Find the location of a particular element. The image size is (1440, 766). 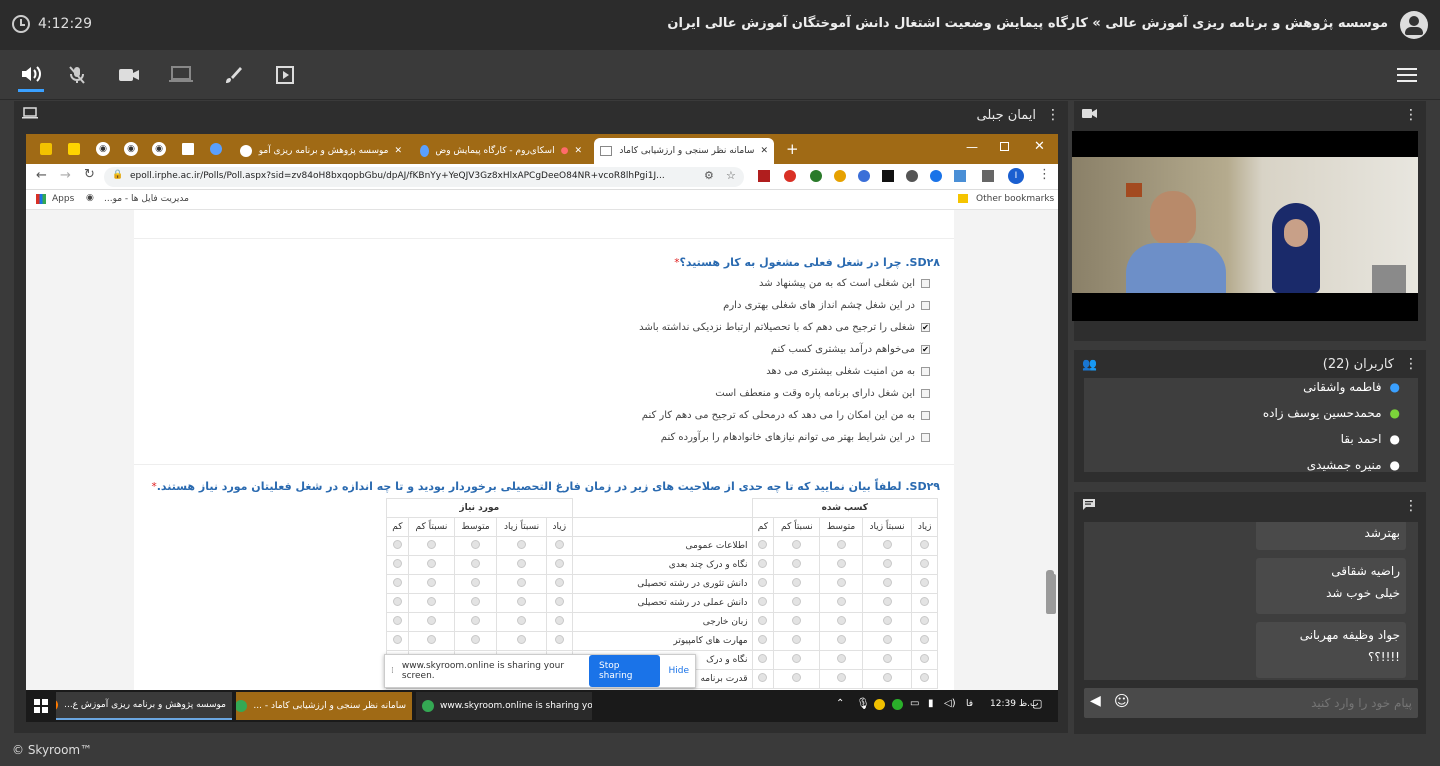

tab-irphe: موسسه پژوهش و برنامه ریزی آمو ✕ is located at coordinates (321, 151).